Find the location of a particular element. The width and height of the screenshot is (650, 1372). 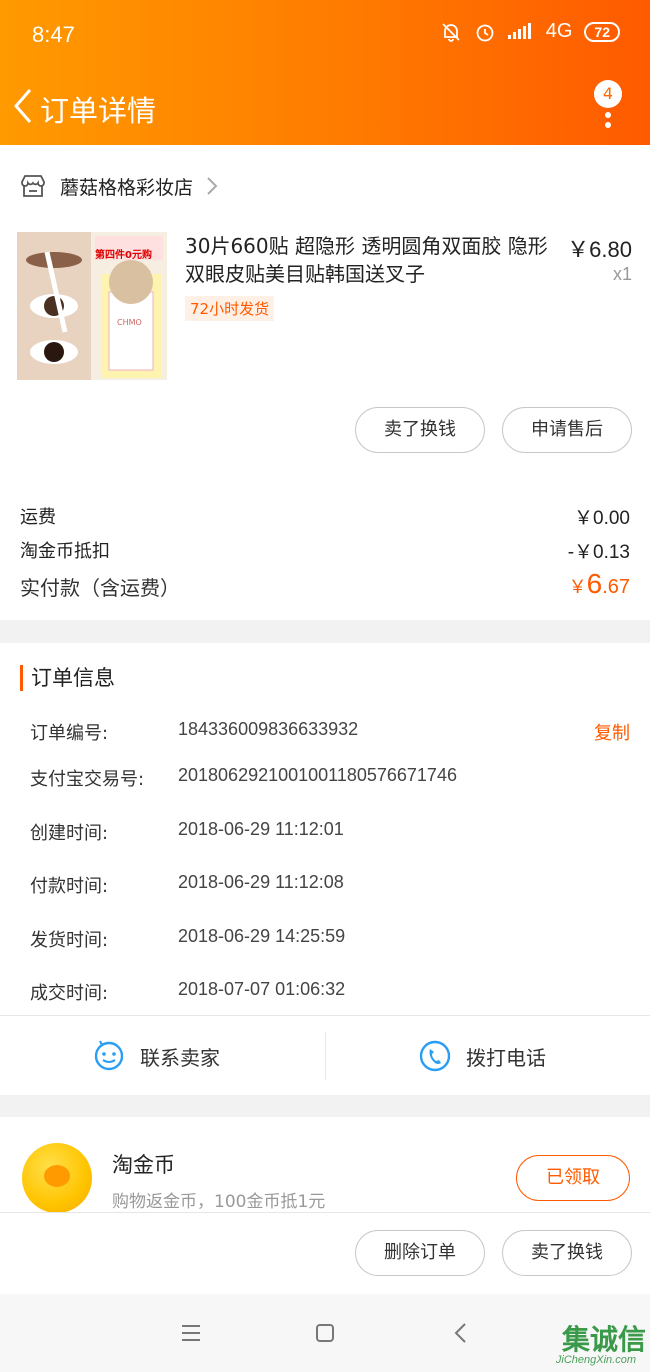

alipay-trade-label: 支付宝交易号: is located at coordinates (87, 779).